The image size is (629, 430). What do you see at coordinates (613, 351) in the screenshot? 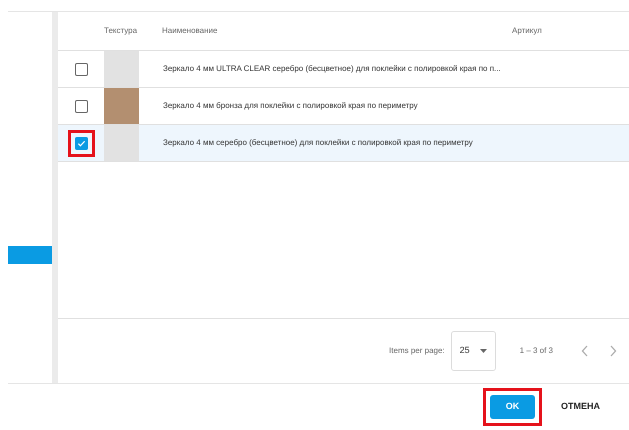
I see `chevron-right-icon` at bounding box center [613, 351].